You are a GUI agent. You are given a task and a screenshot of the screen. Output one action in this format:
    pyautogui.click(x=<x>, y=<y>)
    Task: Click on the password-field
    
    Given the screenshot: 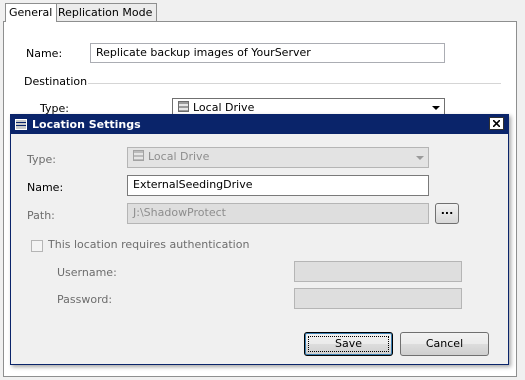 What is the action you would take?
    pyautogui.click(x=378, y=298)
    